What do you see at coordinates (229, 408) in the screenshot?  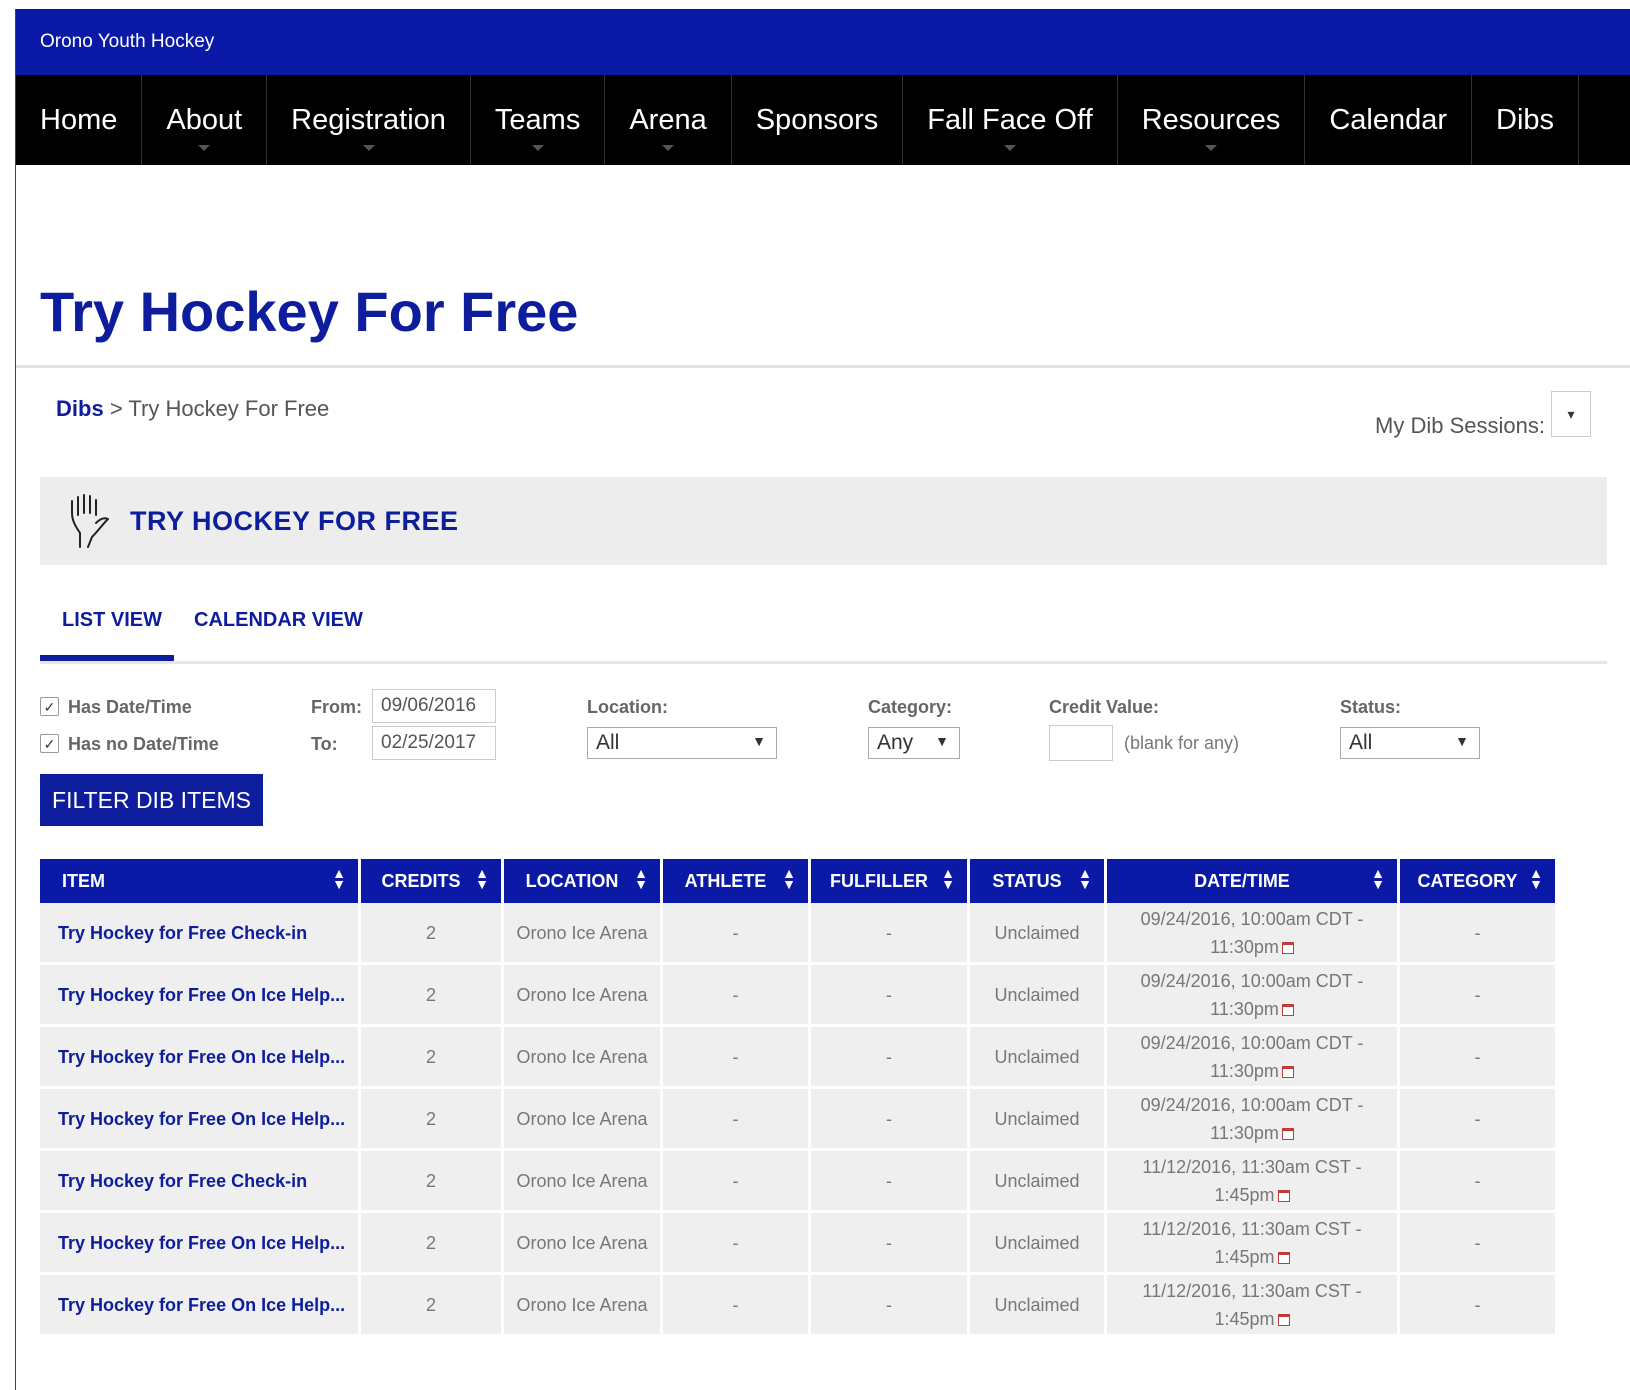 I see `breadcrumb-current: Try Hockey For Free` at bounding box center [229, 408].